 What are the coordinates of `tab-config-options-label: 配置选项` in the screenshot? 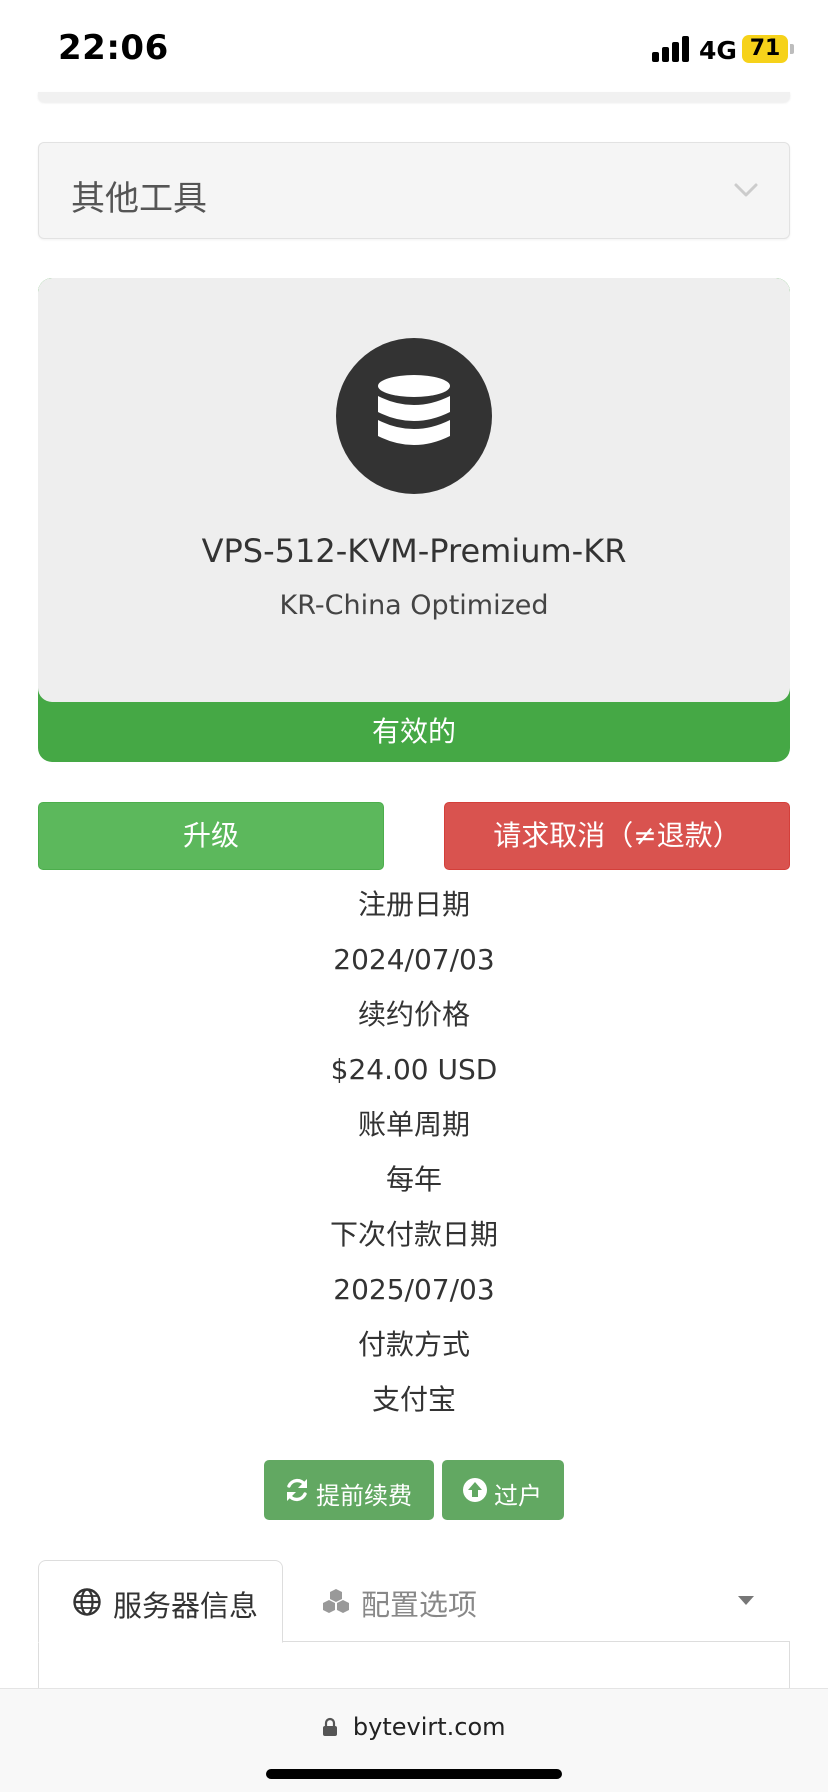 It's located at (419, 1605).